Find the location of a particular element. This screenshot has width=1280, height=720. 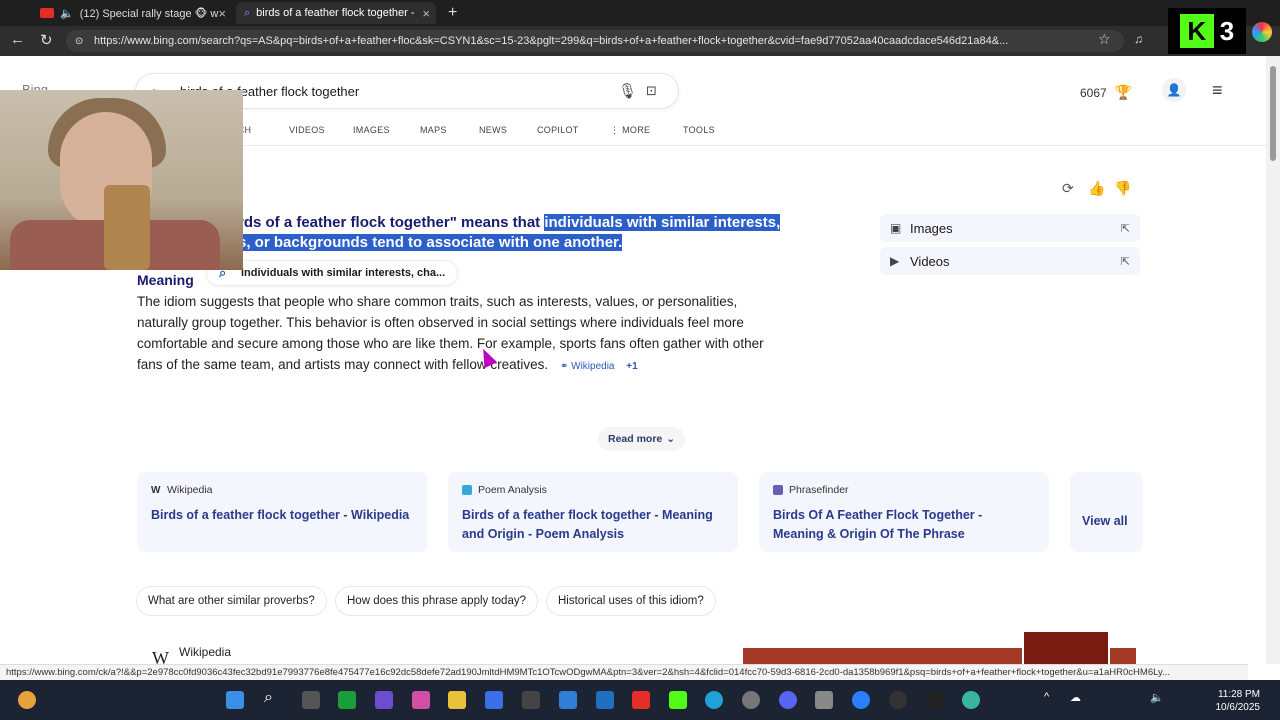

account-icon: 👤 is located at coordinates (1174, 90).